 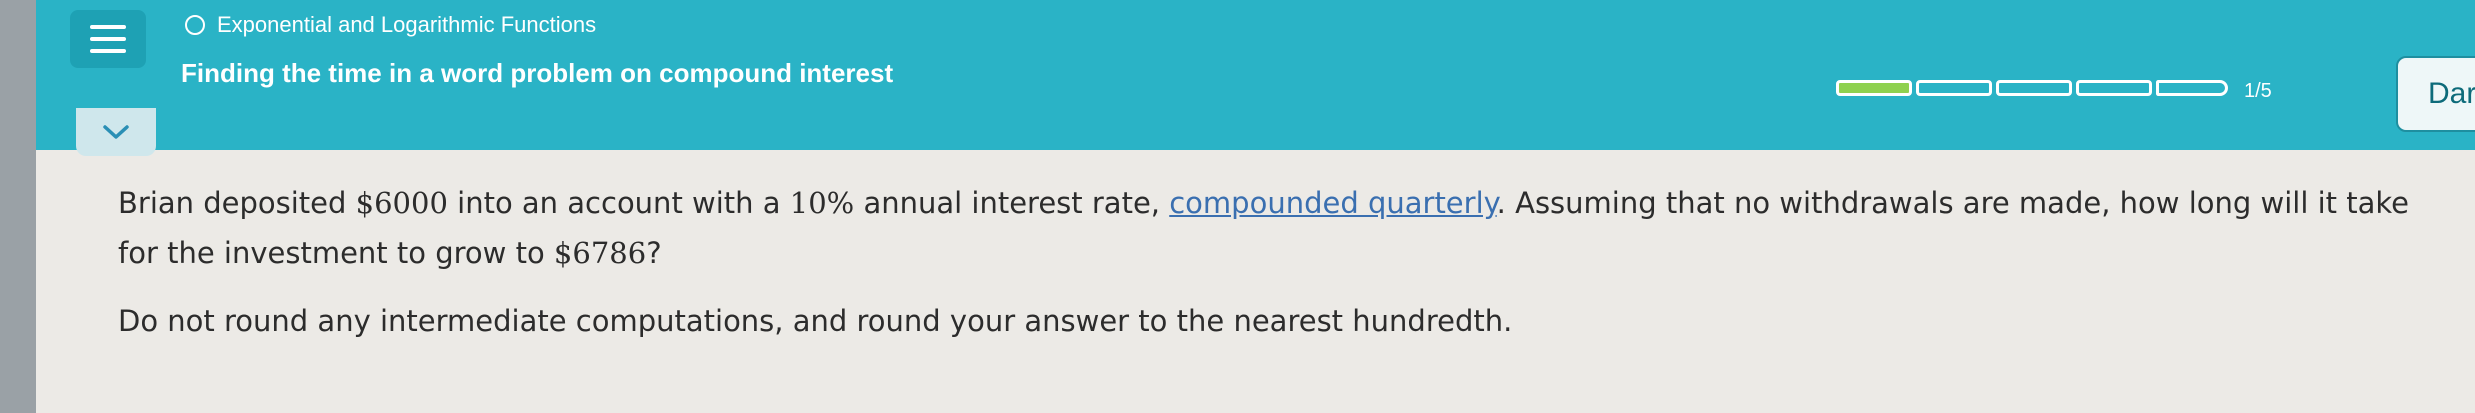 I want to click on question-text-part: into an account with a, so click(x=618, y=203).